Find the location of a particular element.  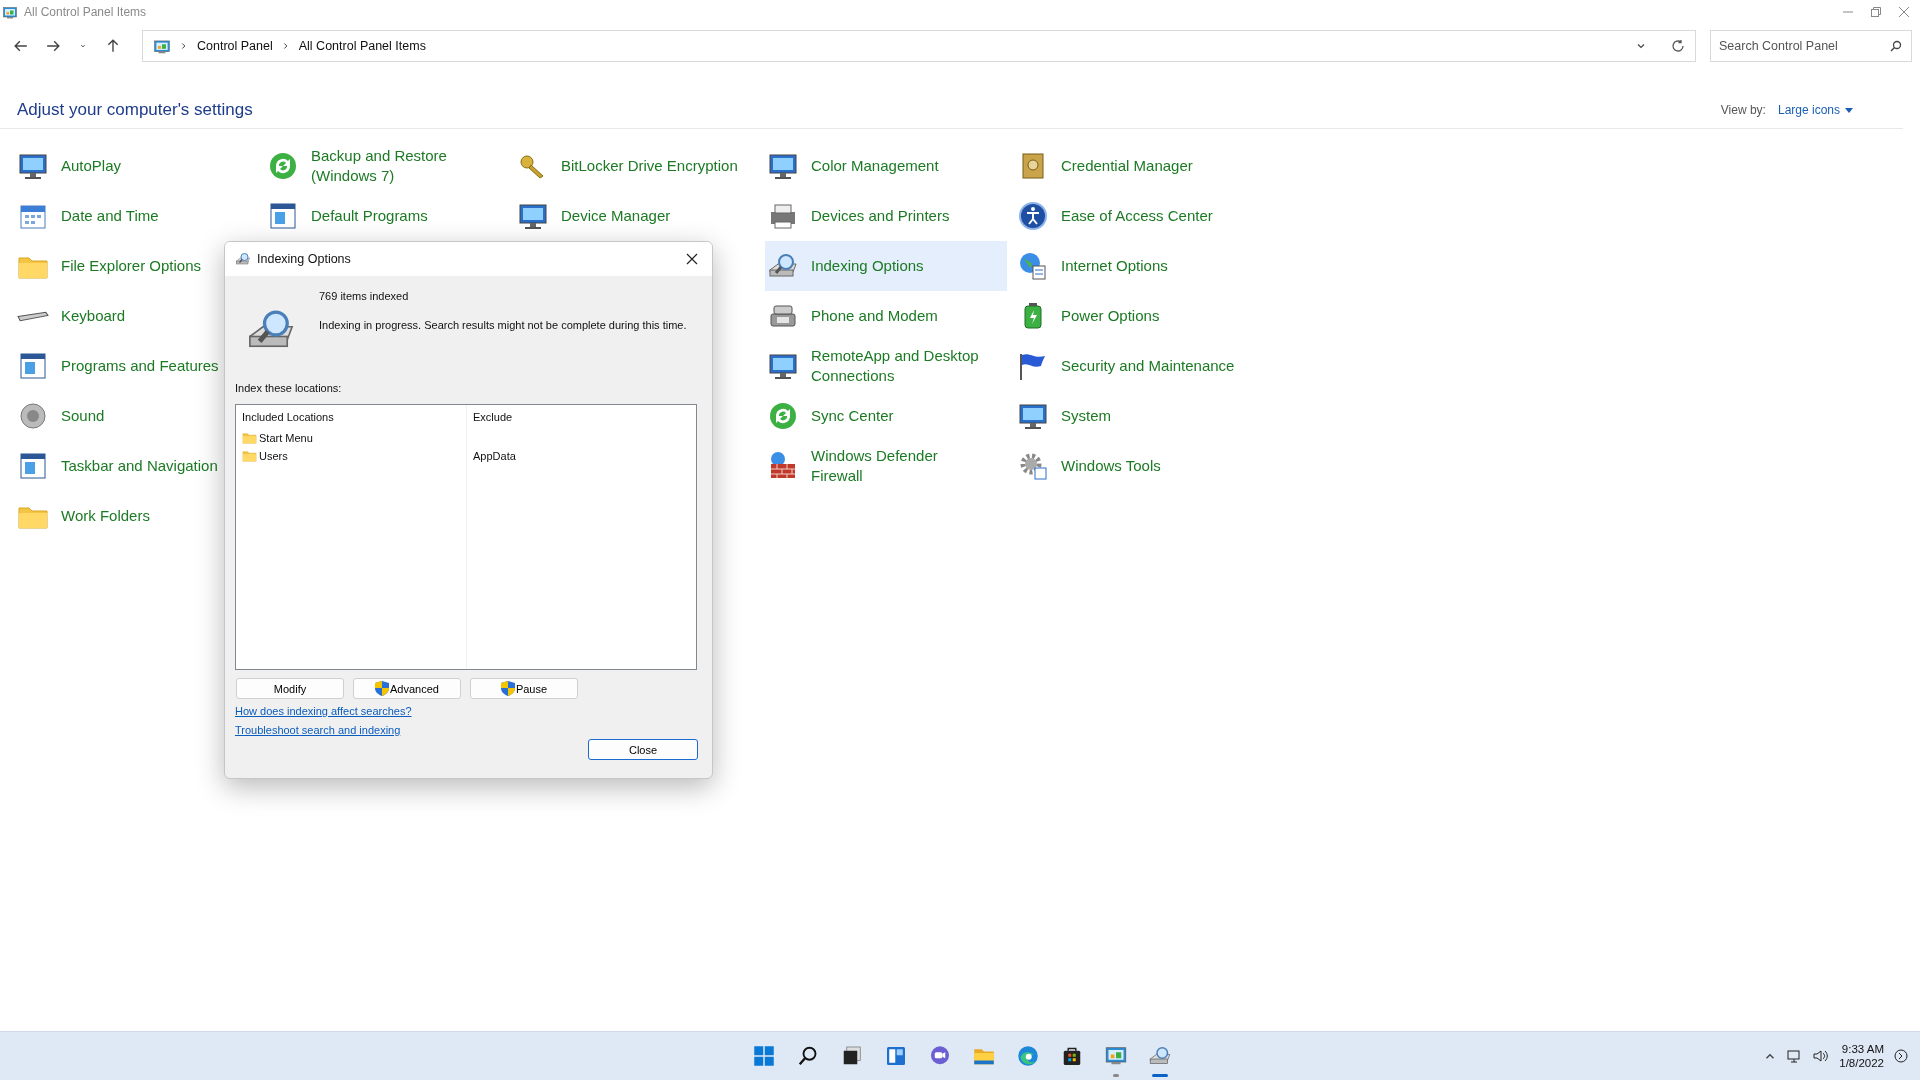

caret-icon is located at coordinates (1849, 110).